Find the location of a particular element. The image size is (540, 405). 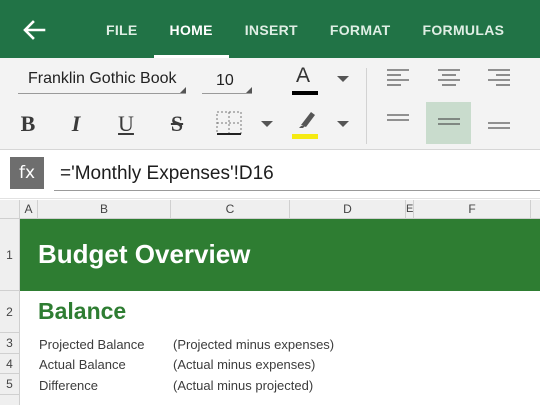

strikethrough-button: S is located at coordinates (177, 125).